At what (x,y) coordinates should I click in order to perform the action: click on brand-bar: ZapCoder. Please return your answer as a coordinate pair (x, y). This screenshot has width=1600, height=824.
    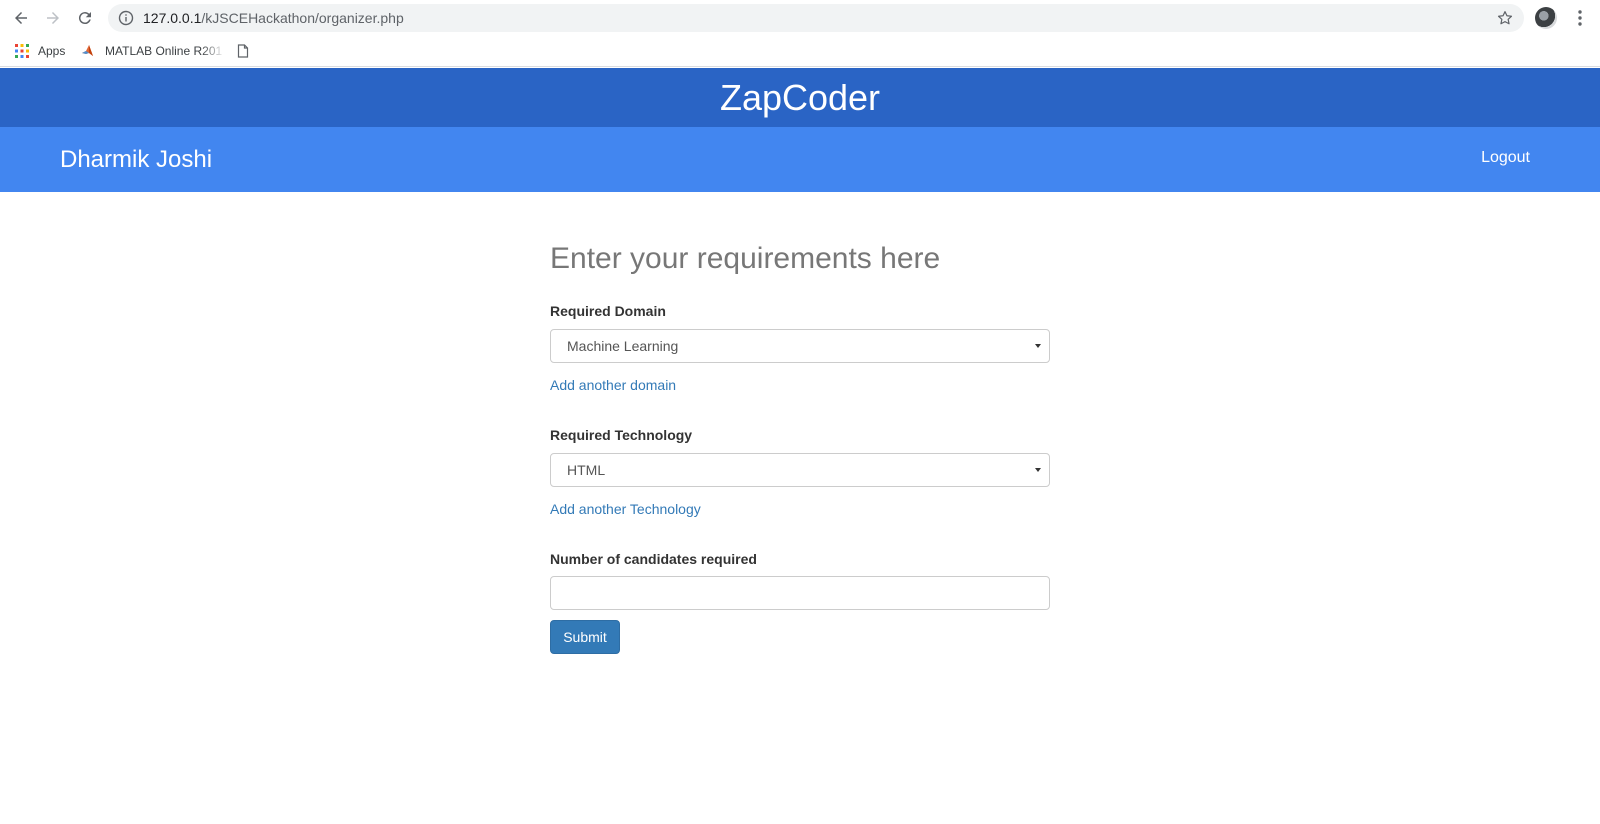
    Looking at the image, I should click on (800, 97).